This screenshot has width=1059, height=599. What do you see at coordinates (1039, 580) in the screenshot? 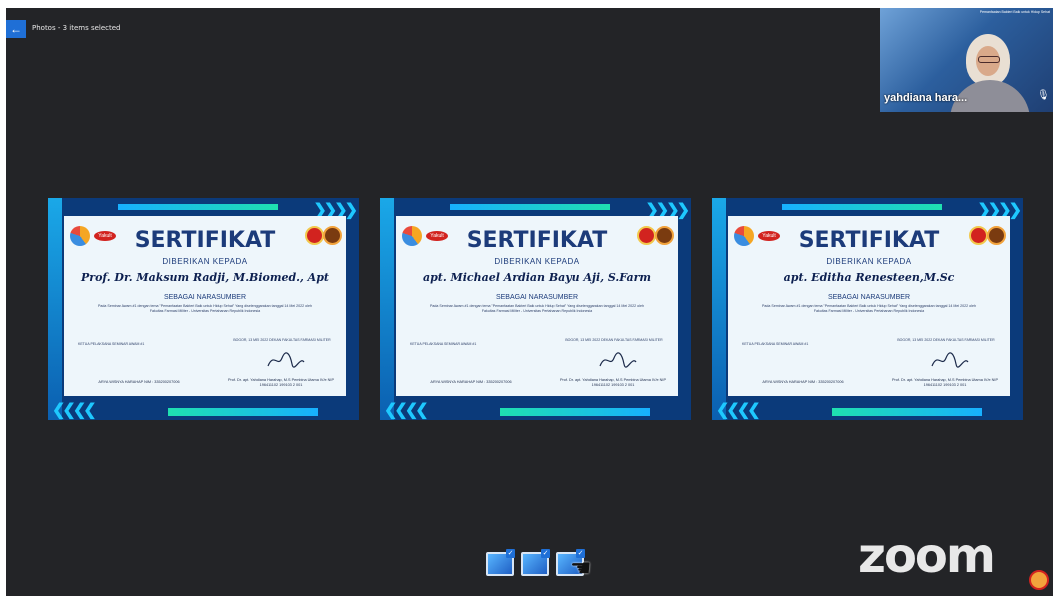
I see `university-seal-icon` at bounding box center [1039, 580].